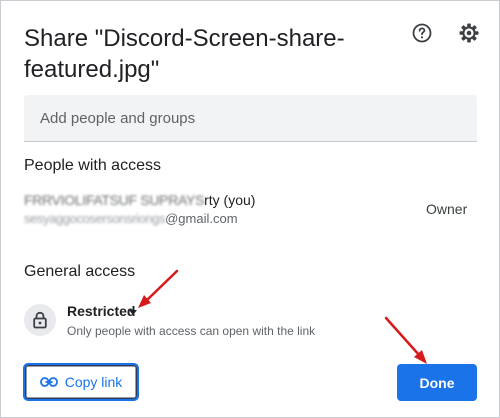 The image size is (500, 418). Describe the element at coordinates (80, 271) in the screenshot. I see `general-access-heading: General access` at that location.